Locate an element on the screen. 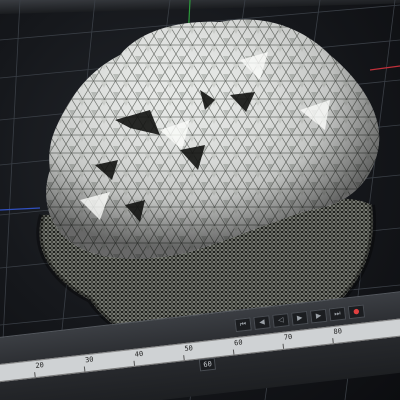 This screenshot has height=400, width=400. last-frame-icon: ⏭ is located at coordinates (337, 314).